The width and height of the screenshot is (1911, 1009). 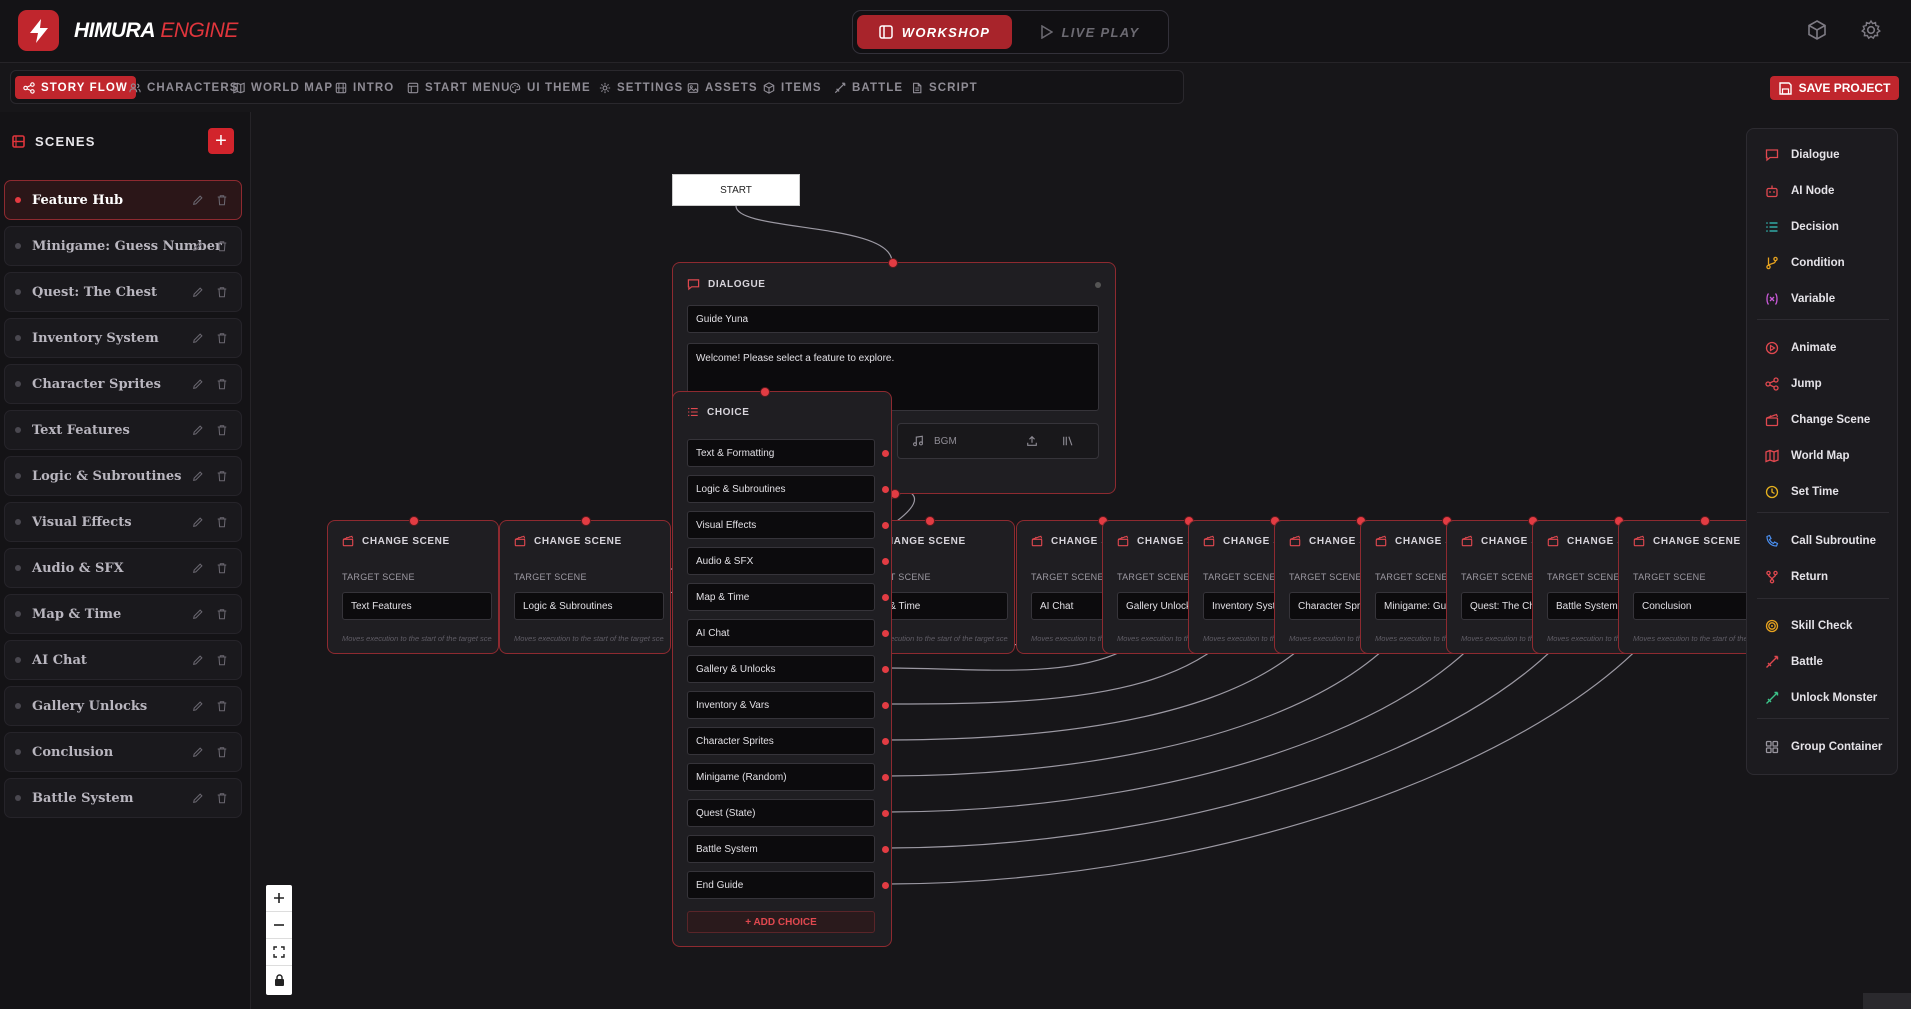 What do you see at coordinates (781, 777) in the screenshot?
I see `choice-option: Minigame (Random)` at bounding box center [781, 777].